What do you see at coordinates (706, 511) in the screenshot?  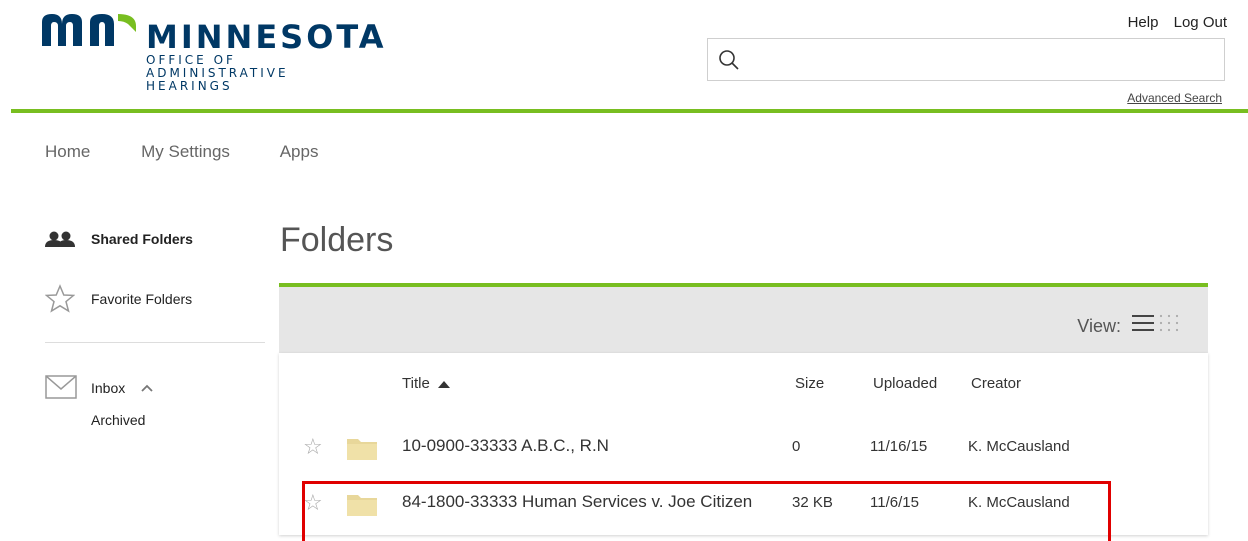 I see `highlight-box` at bounding box center [706, 511].